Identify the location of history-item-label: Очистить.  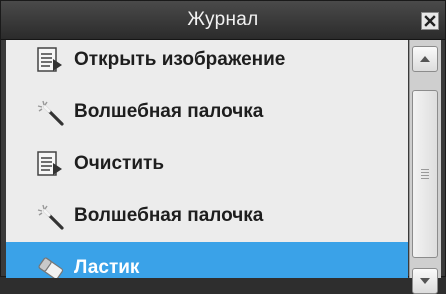
(119, 163).